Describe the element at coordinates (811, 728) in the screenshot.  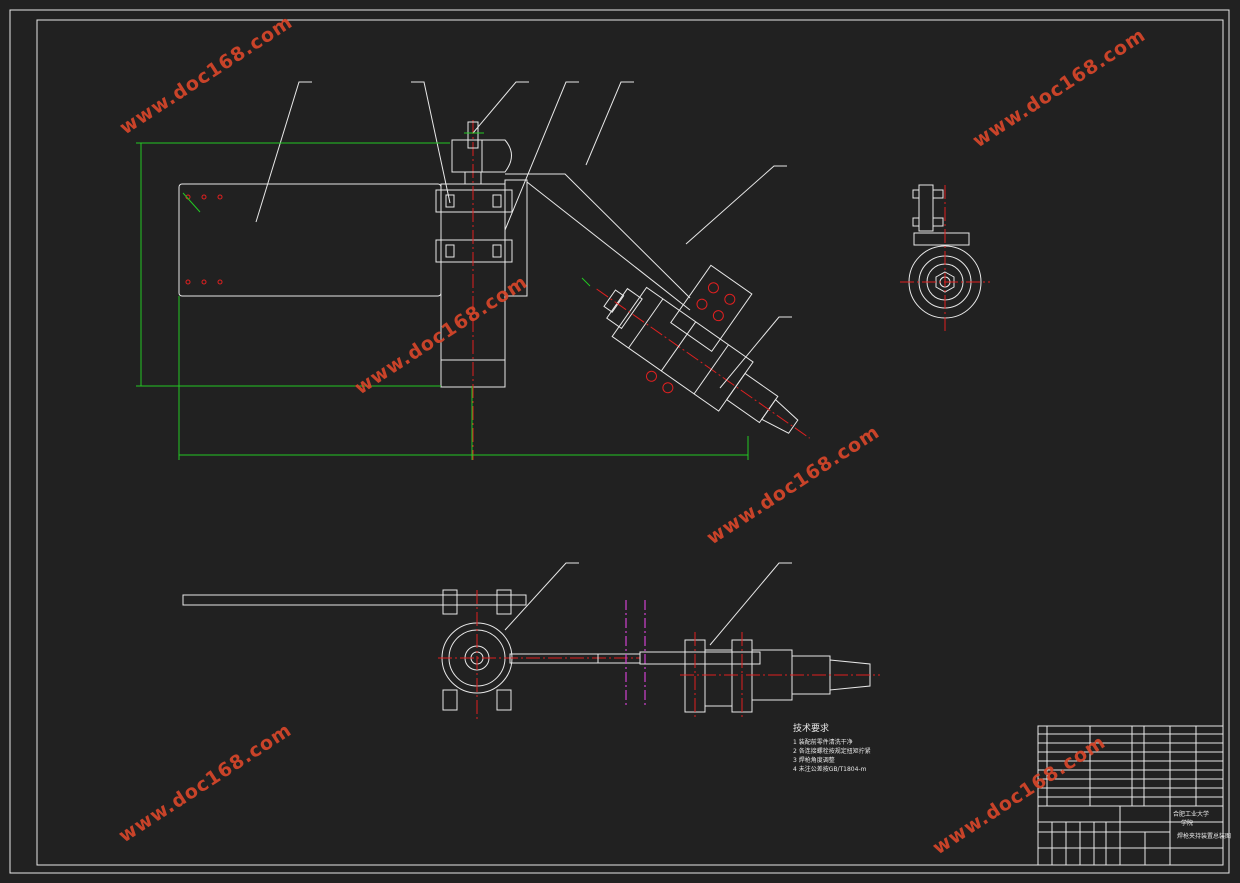
I see `notes-title: 技术要求` at that location.